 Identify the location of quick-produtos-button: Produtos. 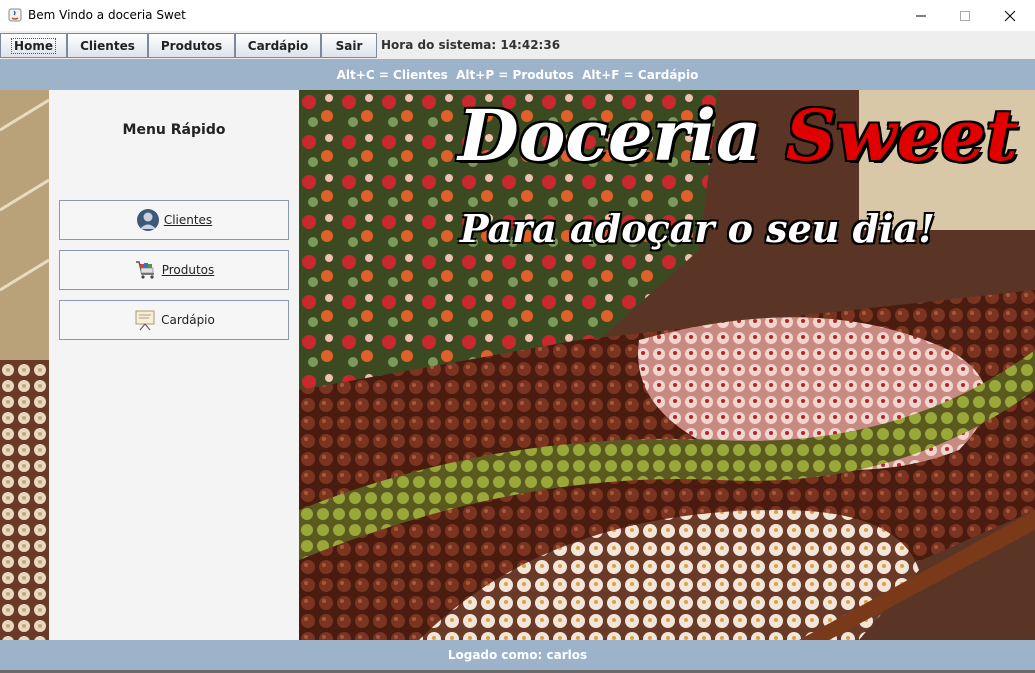
(174, 270).